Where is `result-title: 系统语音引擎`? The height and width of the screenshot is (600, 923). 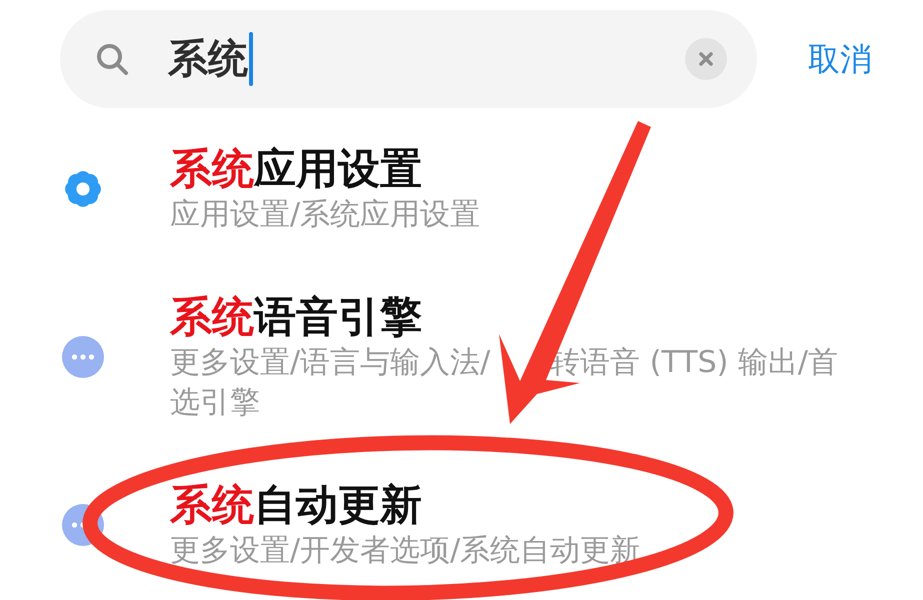
result-title: 系统语音引擎 is located at coordinates (512, 317).